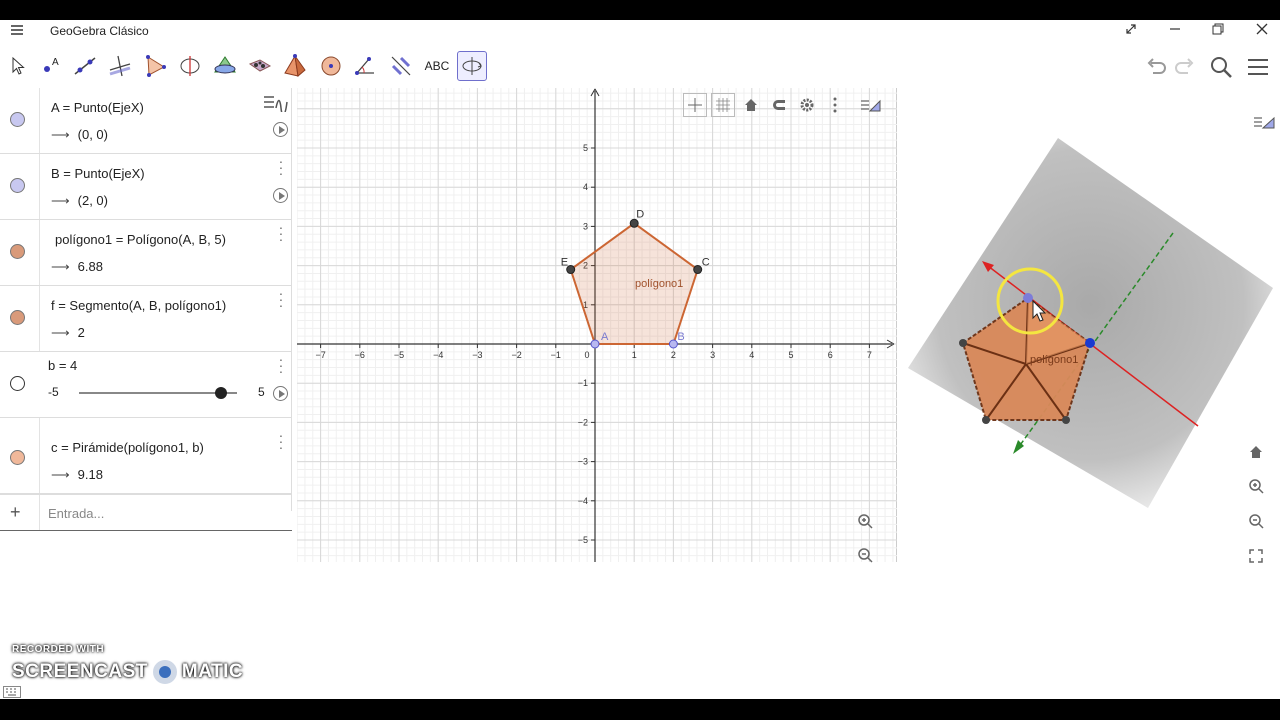 This screenshot has width=1280, height=720. Describe the element at coordinates (583, 422) in the screenshot. I see `y-tick-label: −2` at that location.